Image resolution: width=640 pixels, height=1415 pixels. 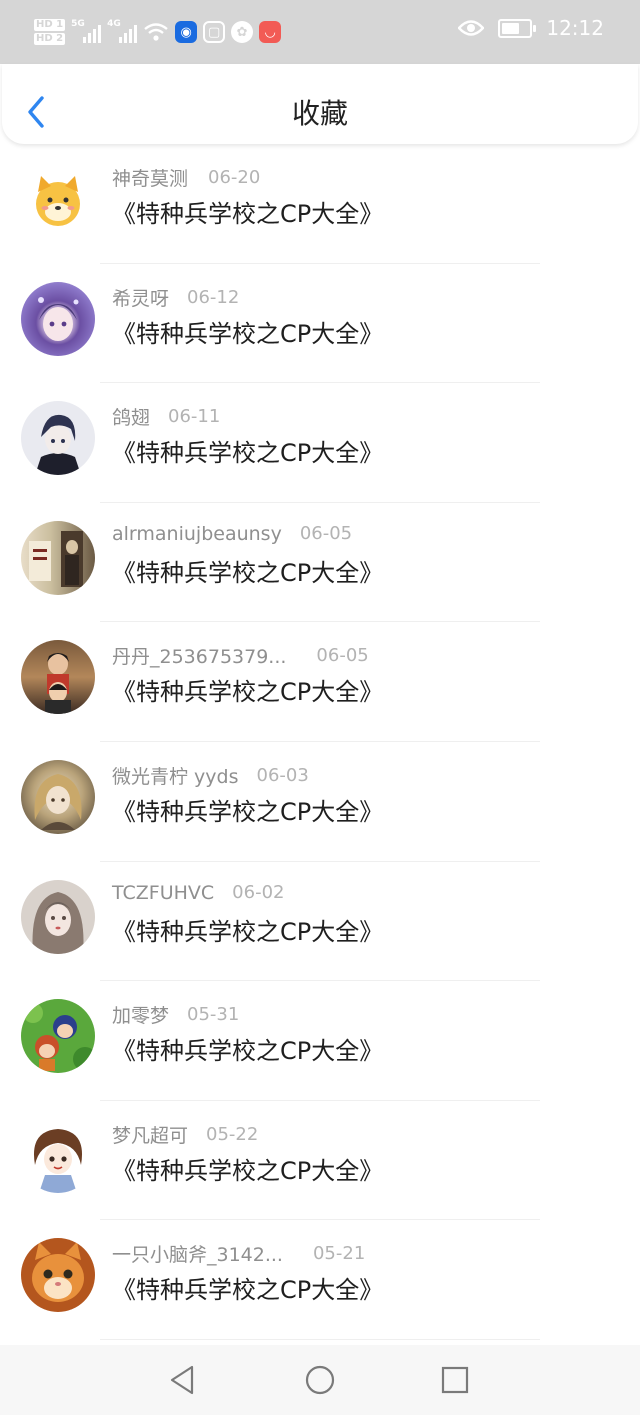 I want to click on battery-icon, so click(x=517, y=28).